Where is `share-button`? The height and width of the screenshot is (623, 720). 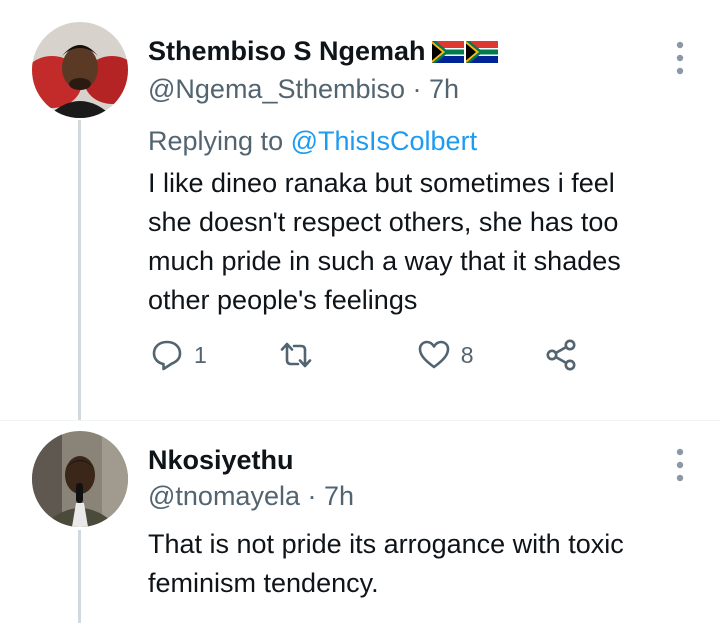 share-button is located at coordinates (561, 355).